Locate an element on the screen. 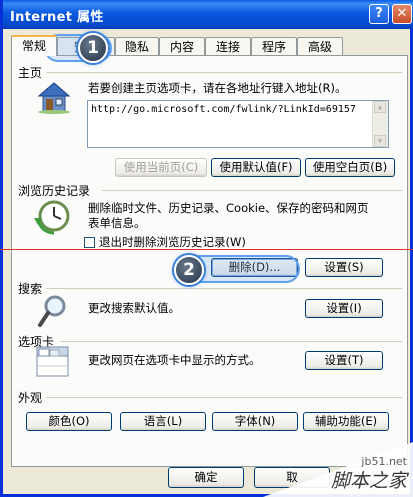 The width and height of the screenshot is (413, 497). tab-advanced: 高级 is located at coordinates (320, 46).